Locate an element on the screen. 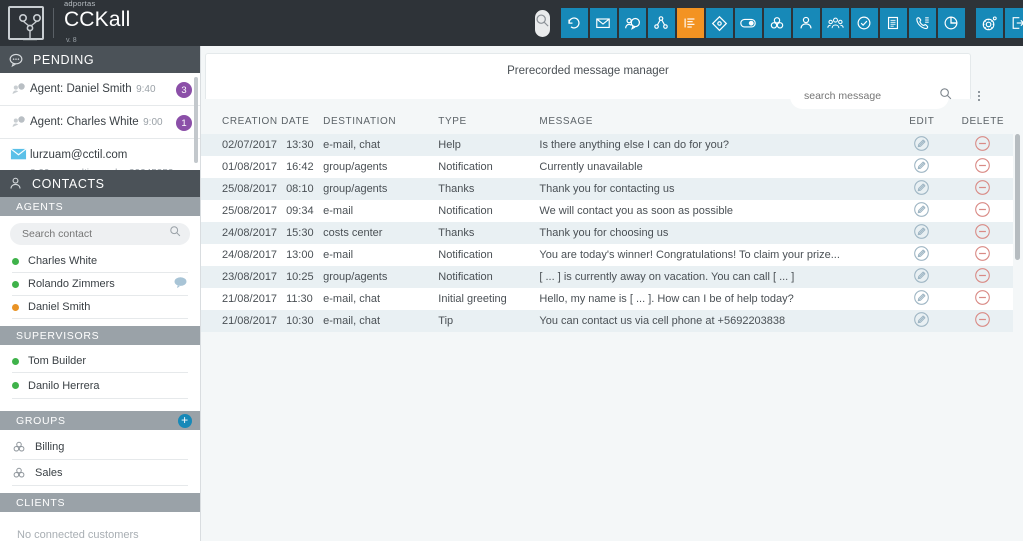  groups-label: GROUPS is located at coordinates (41, 420).